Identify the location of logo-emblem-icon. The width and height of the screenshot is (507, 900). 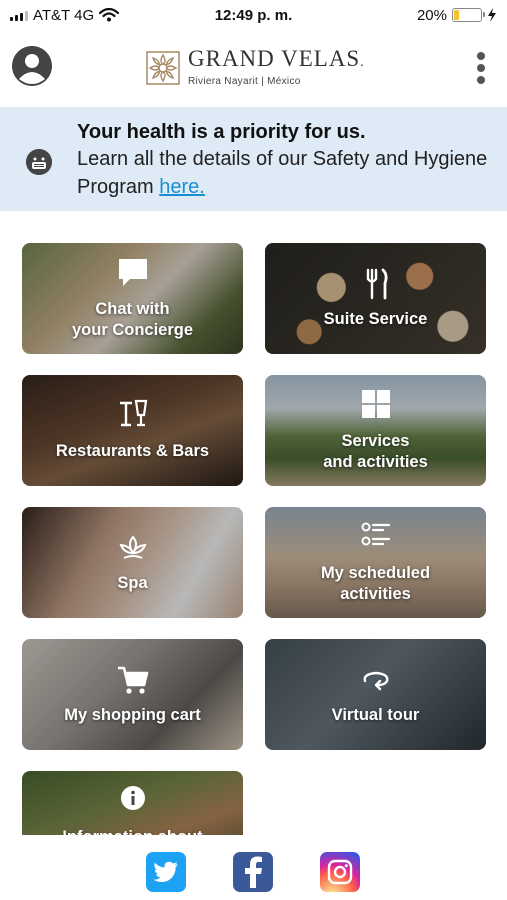
(163, 67).